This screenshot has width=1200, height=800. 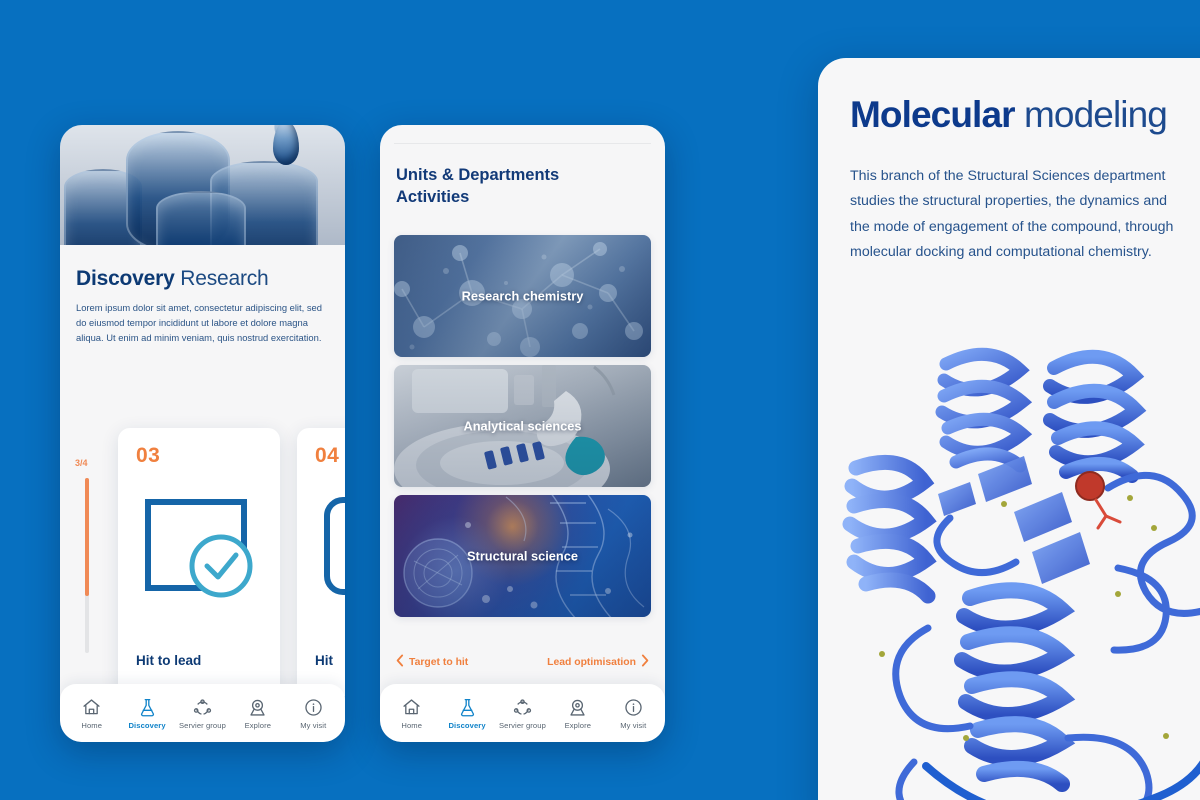 I want to click on chevron-right-icon, so click(x=645, y=662).